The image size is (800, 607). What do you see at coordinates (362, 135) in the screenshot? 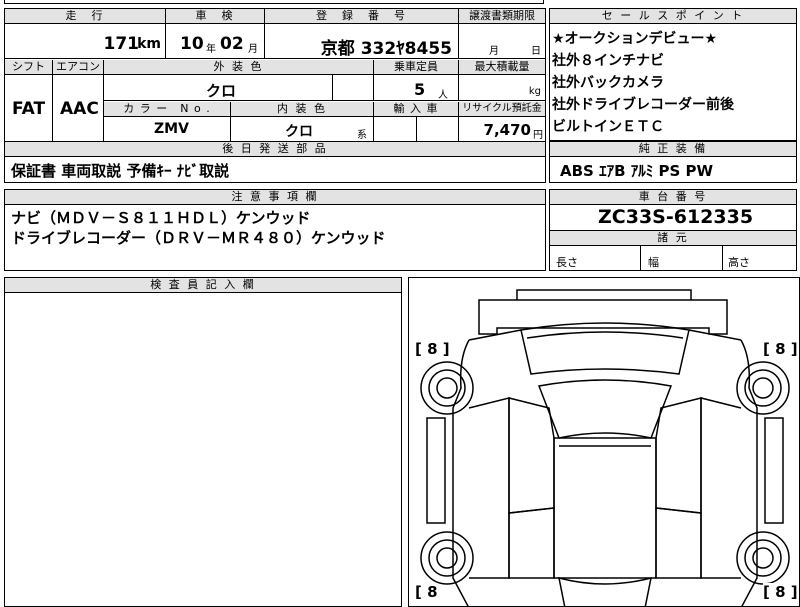
I see `interior-color-suffix: 系` at bounding box center [362, 135].